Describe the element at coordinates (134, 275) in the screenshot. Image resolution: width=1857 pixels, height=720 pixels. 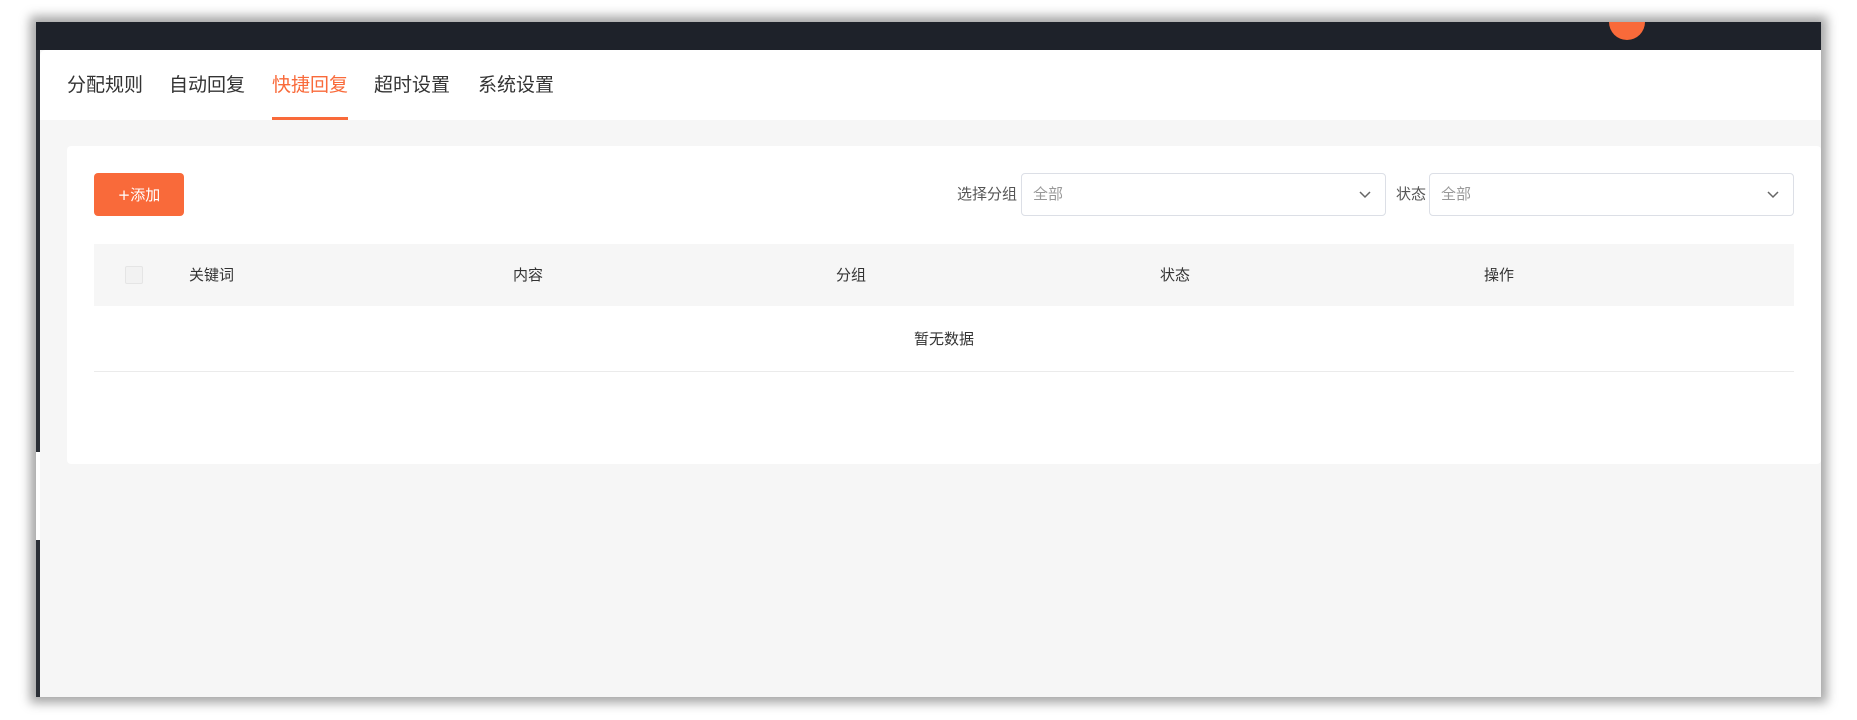
I see `select-all-checkbox` at that location.